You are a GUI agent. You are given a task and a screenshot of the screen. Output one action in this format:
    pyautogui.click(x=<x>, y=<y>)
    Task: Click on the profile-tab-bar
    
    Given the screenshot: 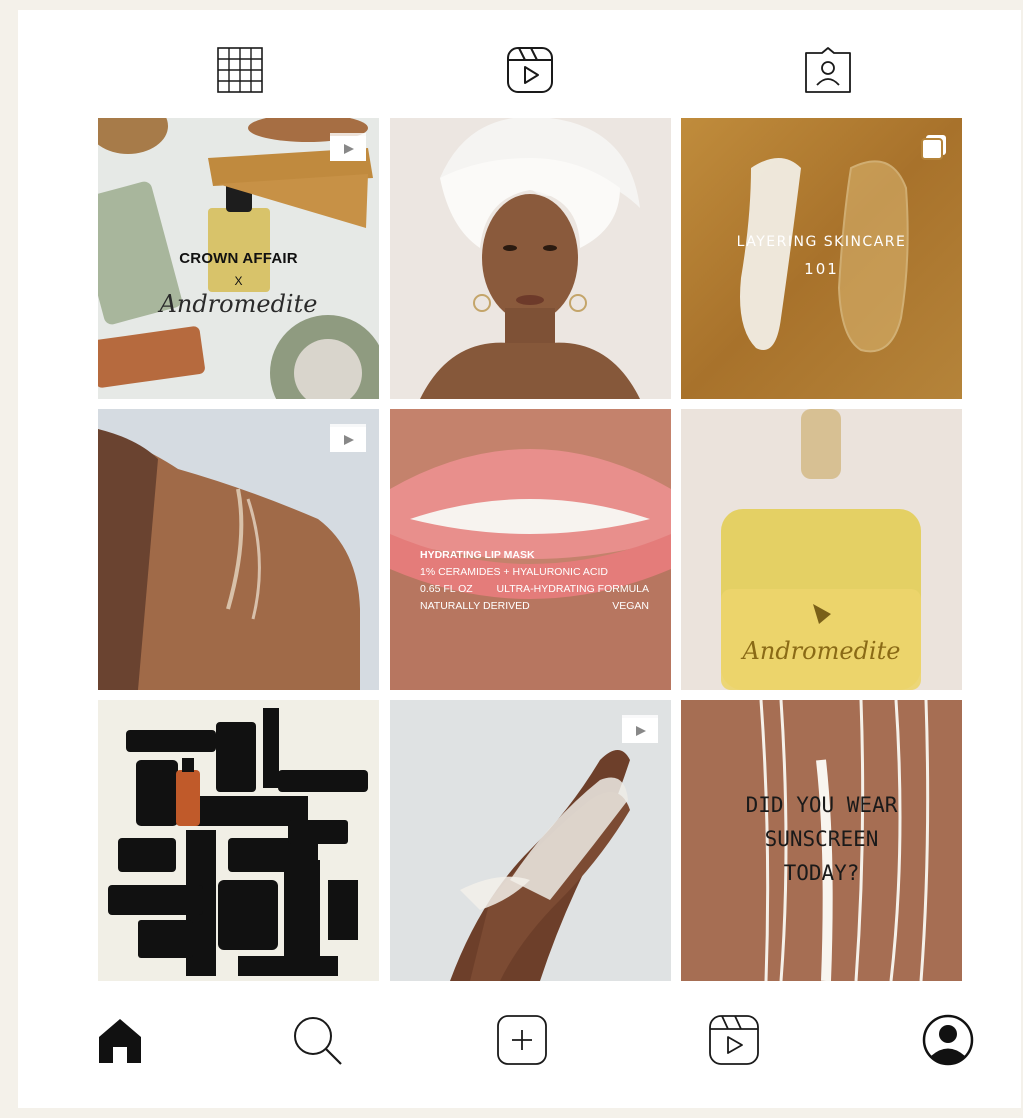 What is the action you would take?
    pyautogui.click(x=519, y=64)
    